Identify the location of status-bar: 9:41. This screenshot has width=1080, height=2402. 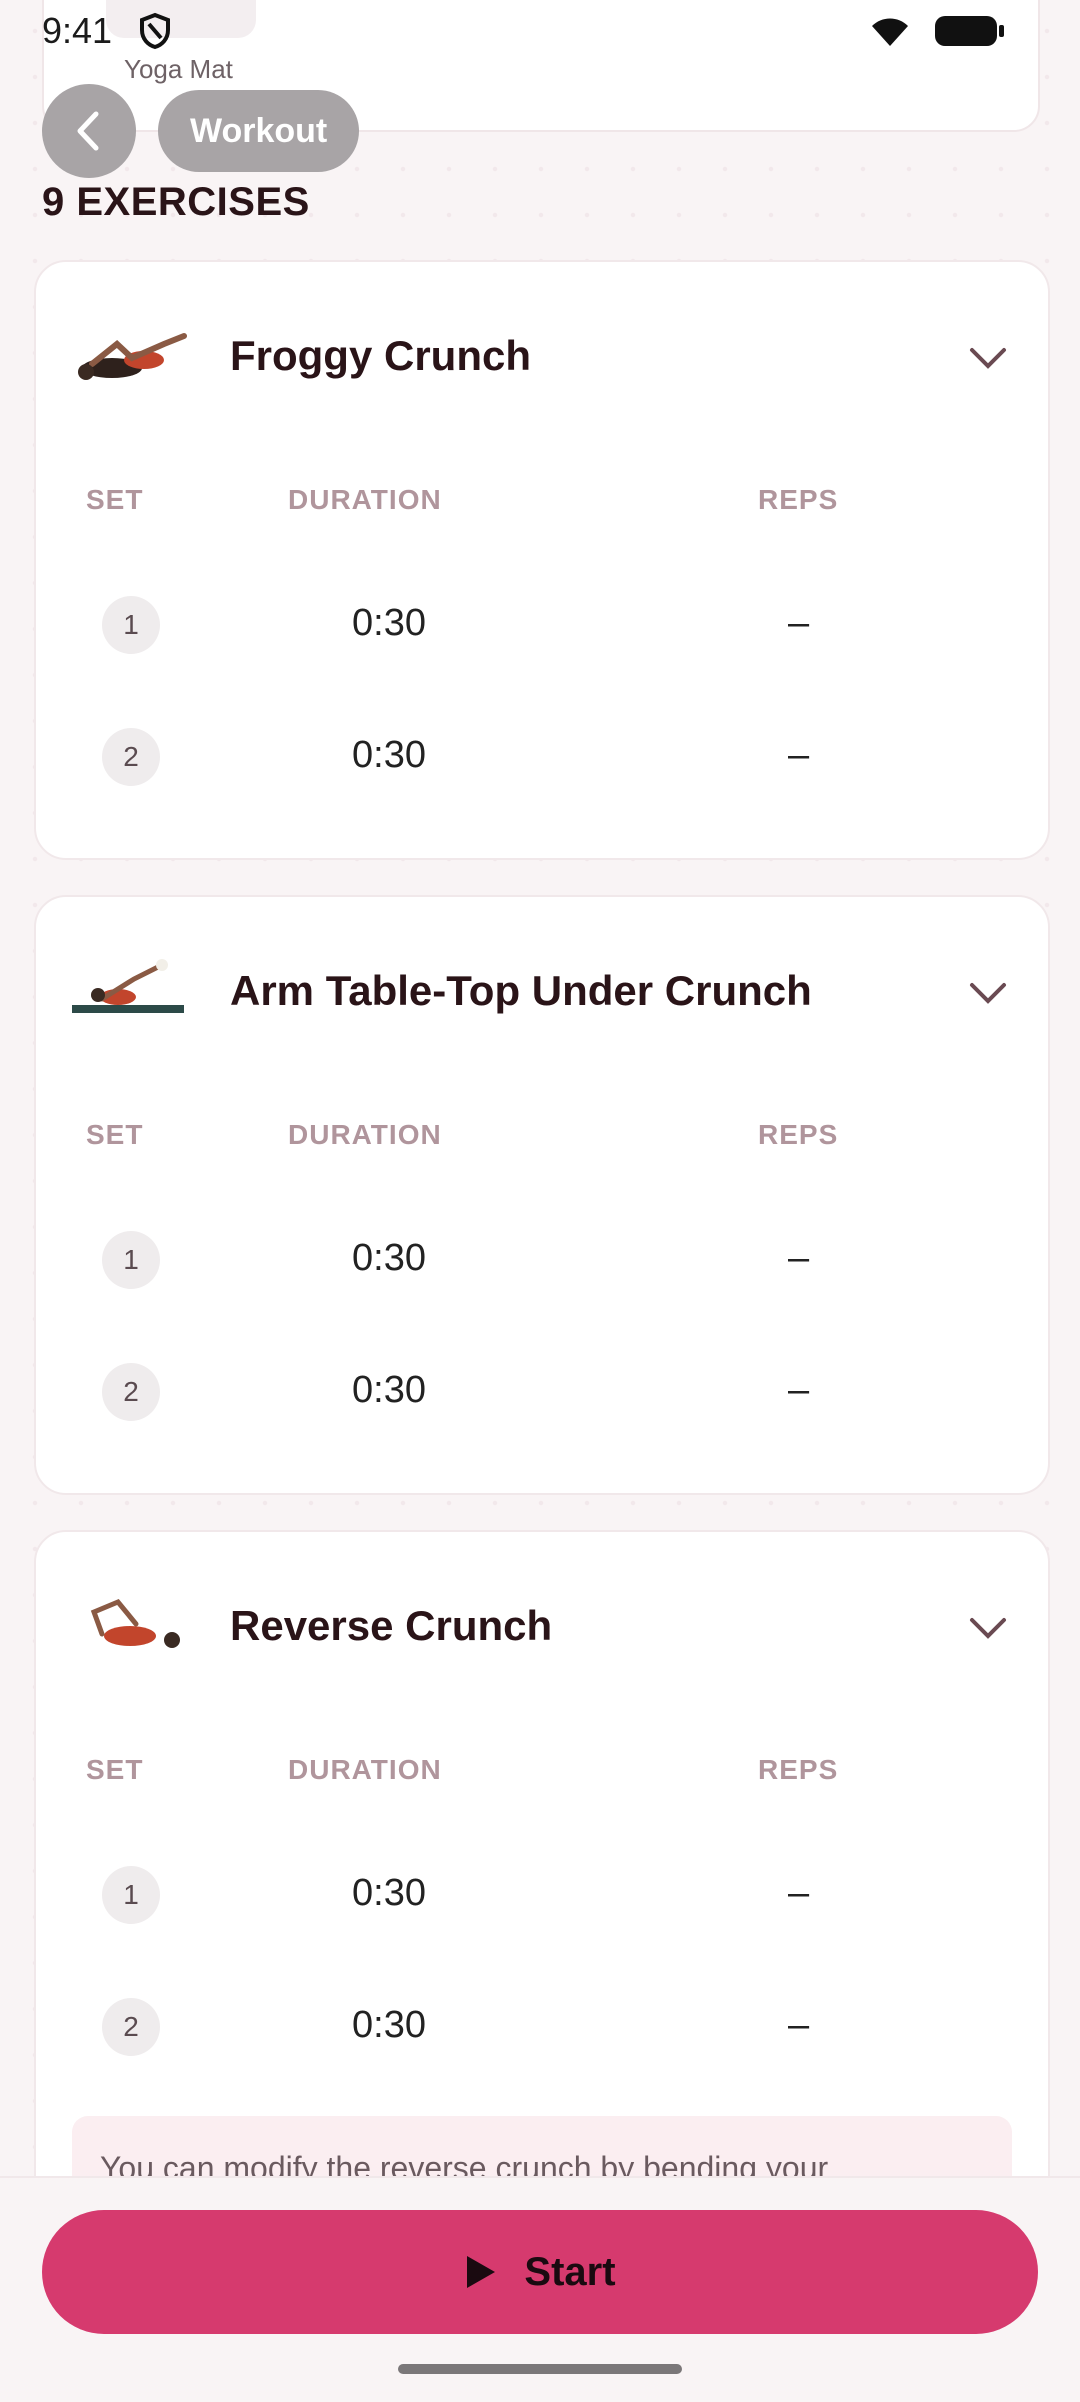
(540, 32).